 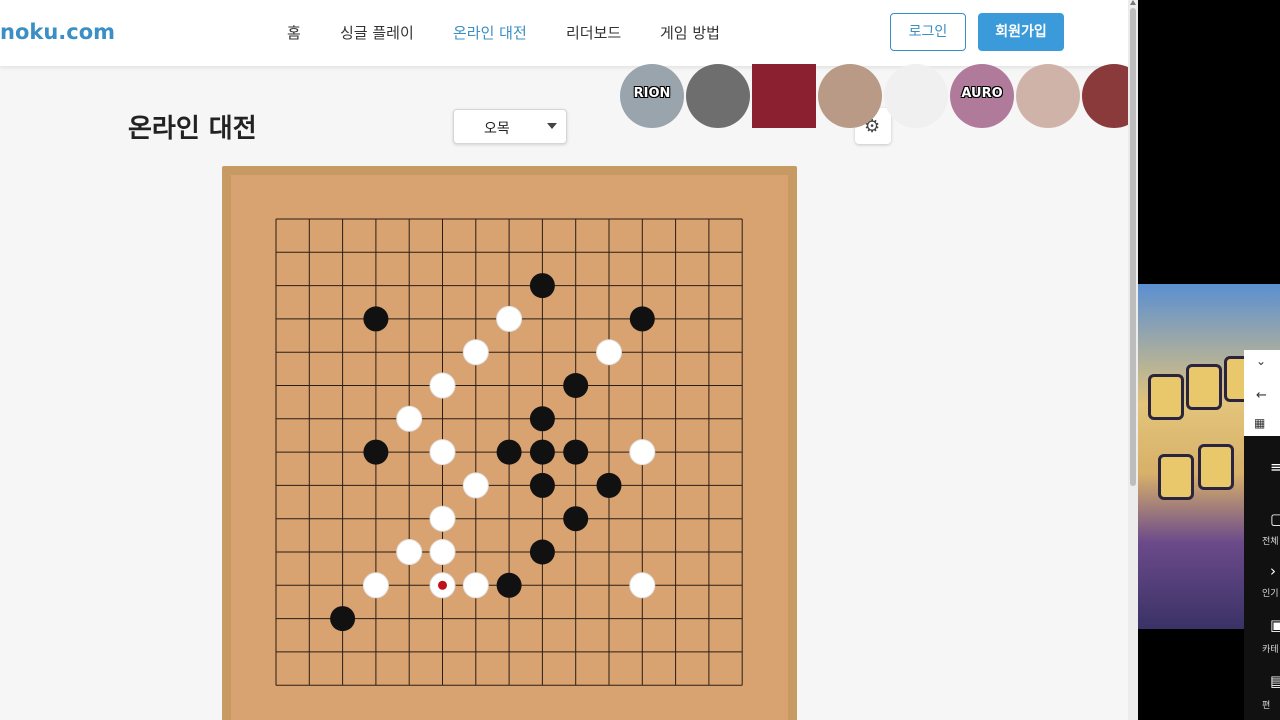 I want to click on game-type-value: 오목, so click(x=497, y=129).